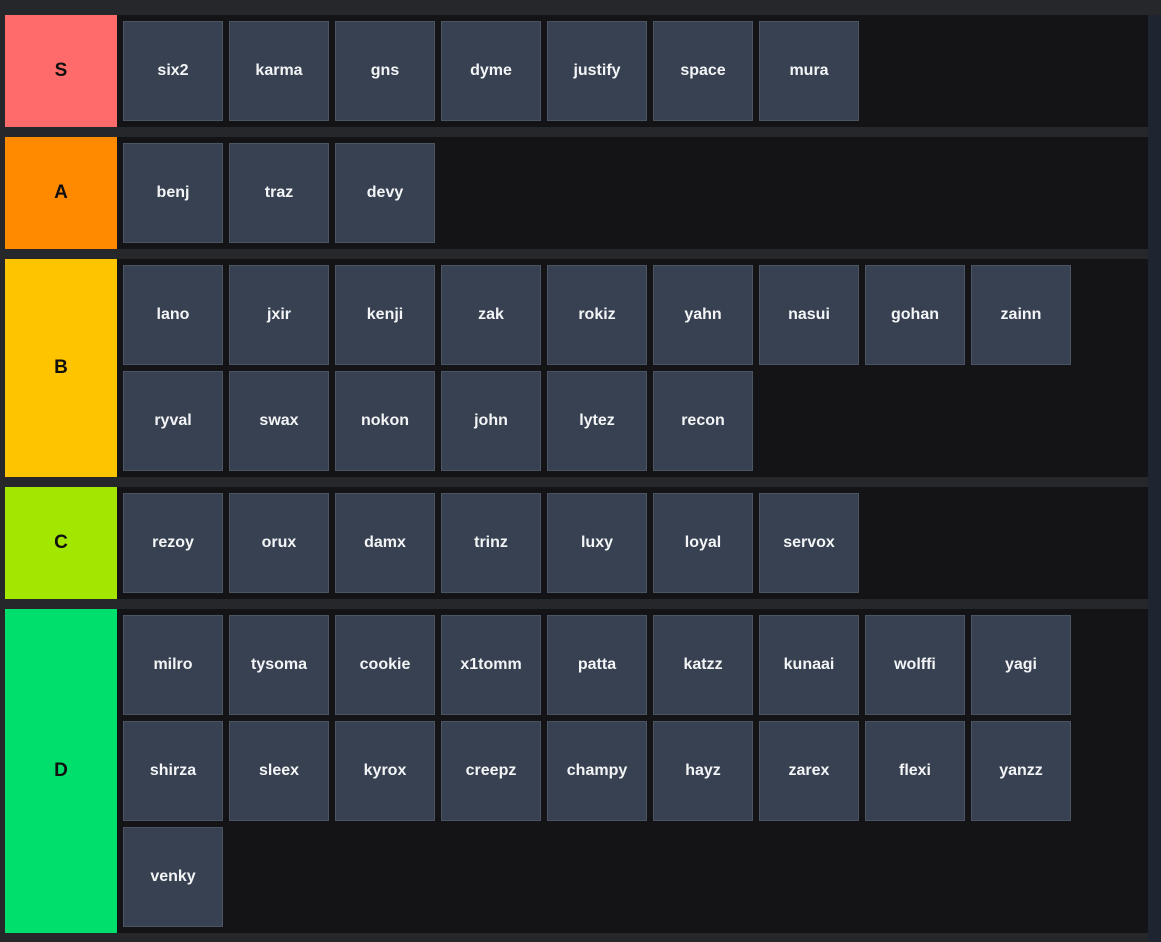 The height and width of the screenshot is (942, 1161). What do you see at coordinates (597, 771) in the screenshot?
I see `tier-item-card: champy` at bounding box center [597, 771].